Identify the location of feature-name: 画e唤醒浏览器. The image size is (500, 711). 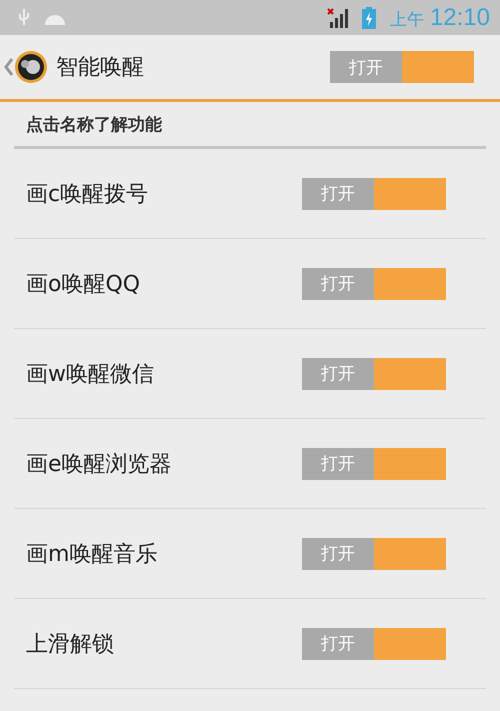
(164, 463).